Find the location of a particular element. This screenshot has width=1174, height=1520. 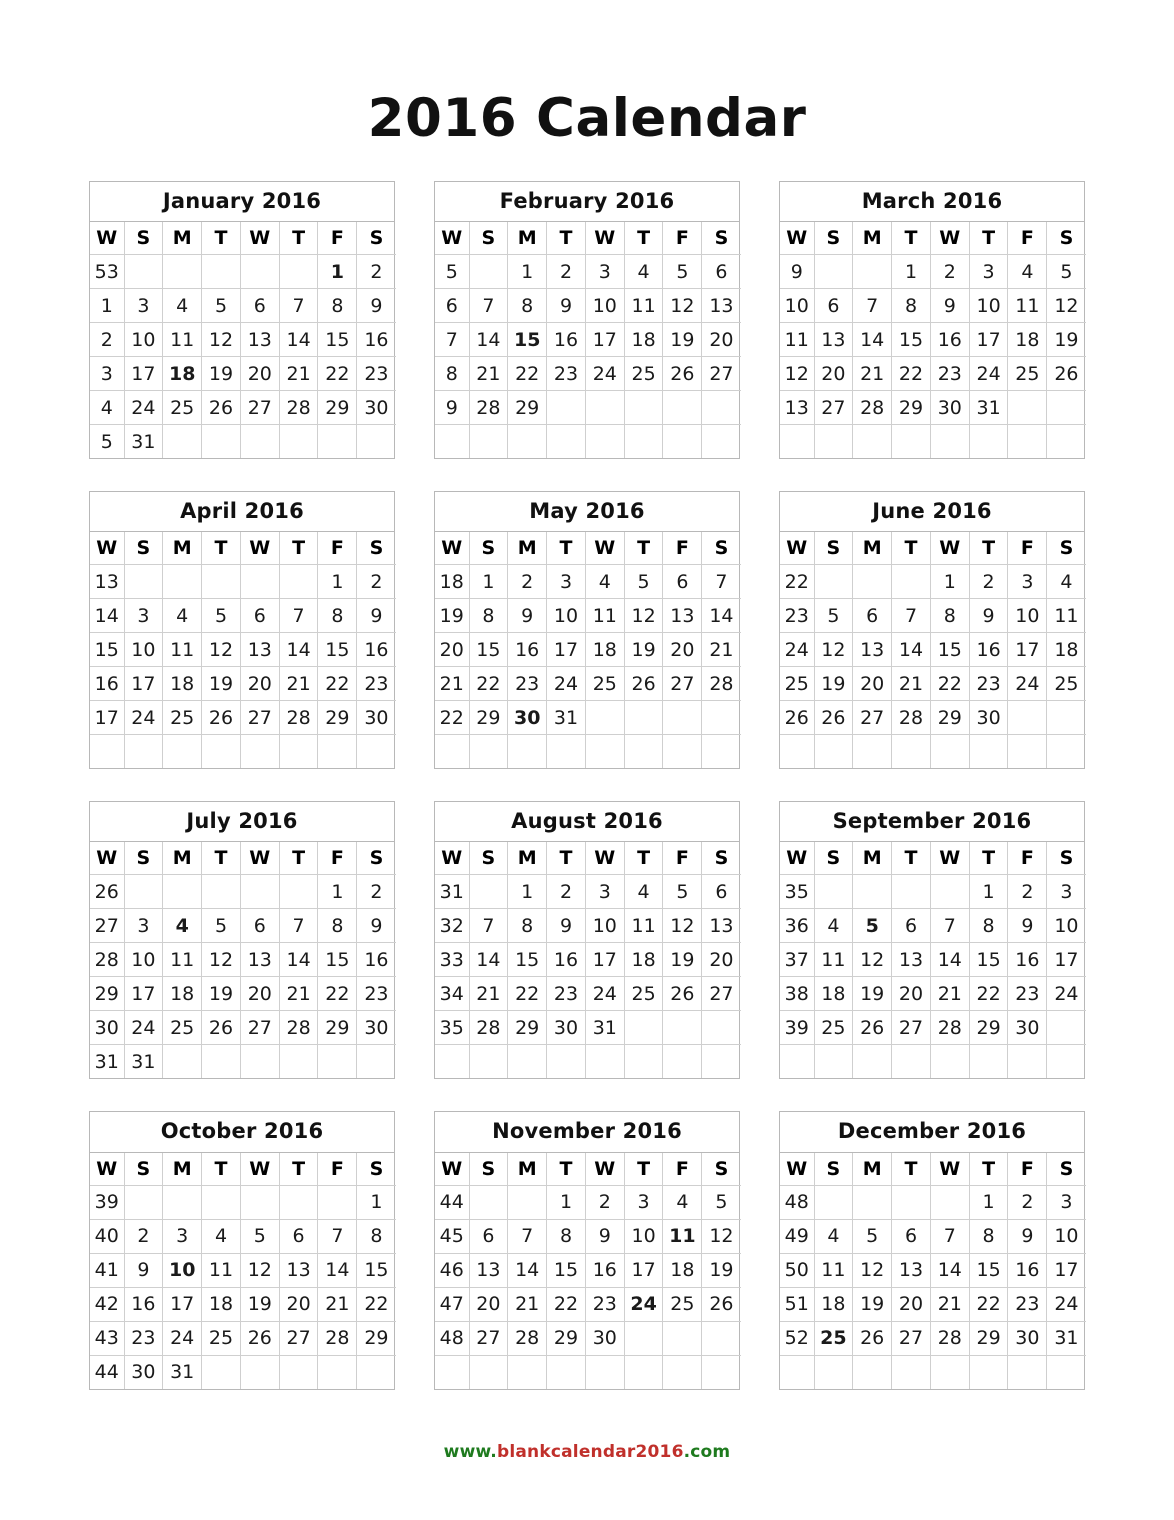

day-cell-holiday: 11 is located at coordinates (682, 1236).